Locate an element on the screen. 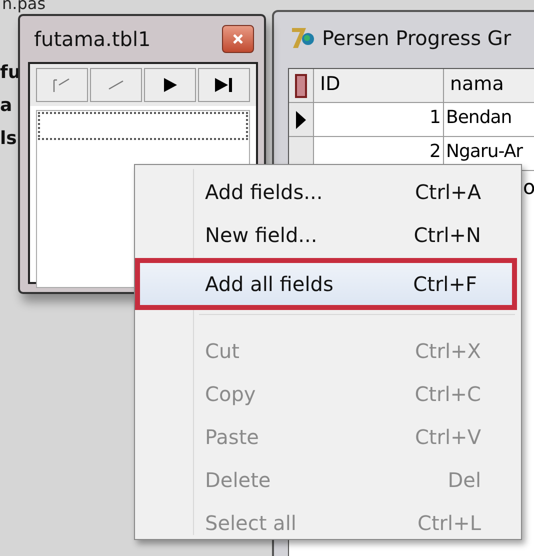  code-text: ls is located at coordinates (9, 138).